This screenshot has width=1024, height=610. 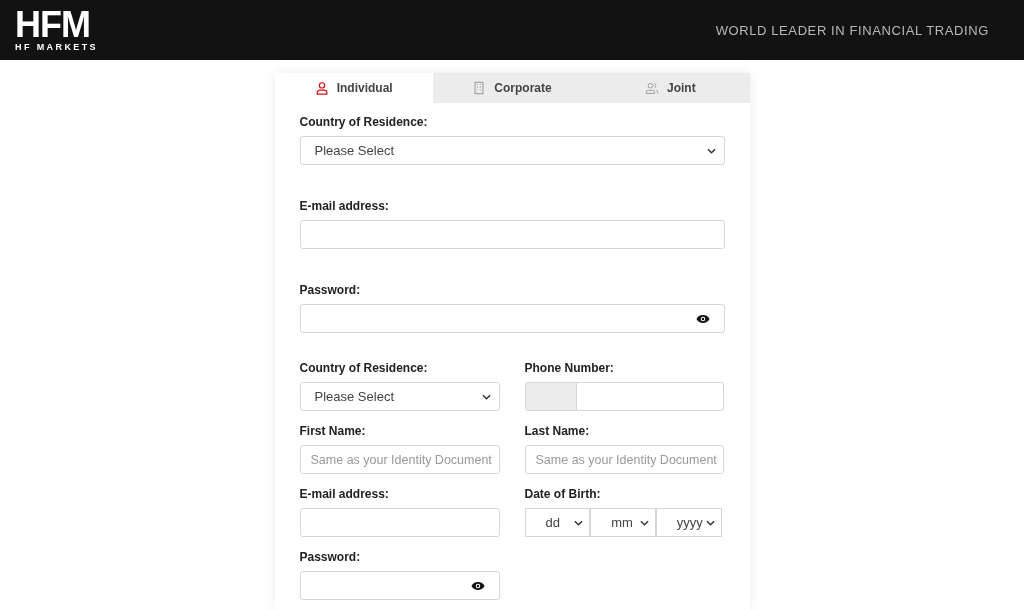 I want to click on logo: HFM HF MARKETS, so click(x=56, y=30).